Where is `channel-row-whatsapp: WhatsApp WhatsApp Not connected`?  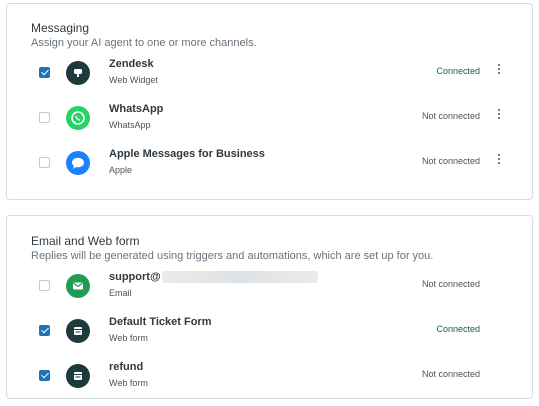 channel-row-whatsapp: WhatsApp WhatsApp Not connected is located at coordinates (269, 118).